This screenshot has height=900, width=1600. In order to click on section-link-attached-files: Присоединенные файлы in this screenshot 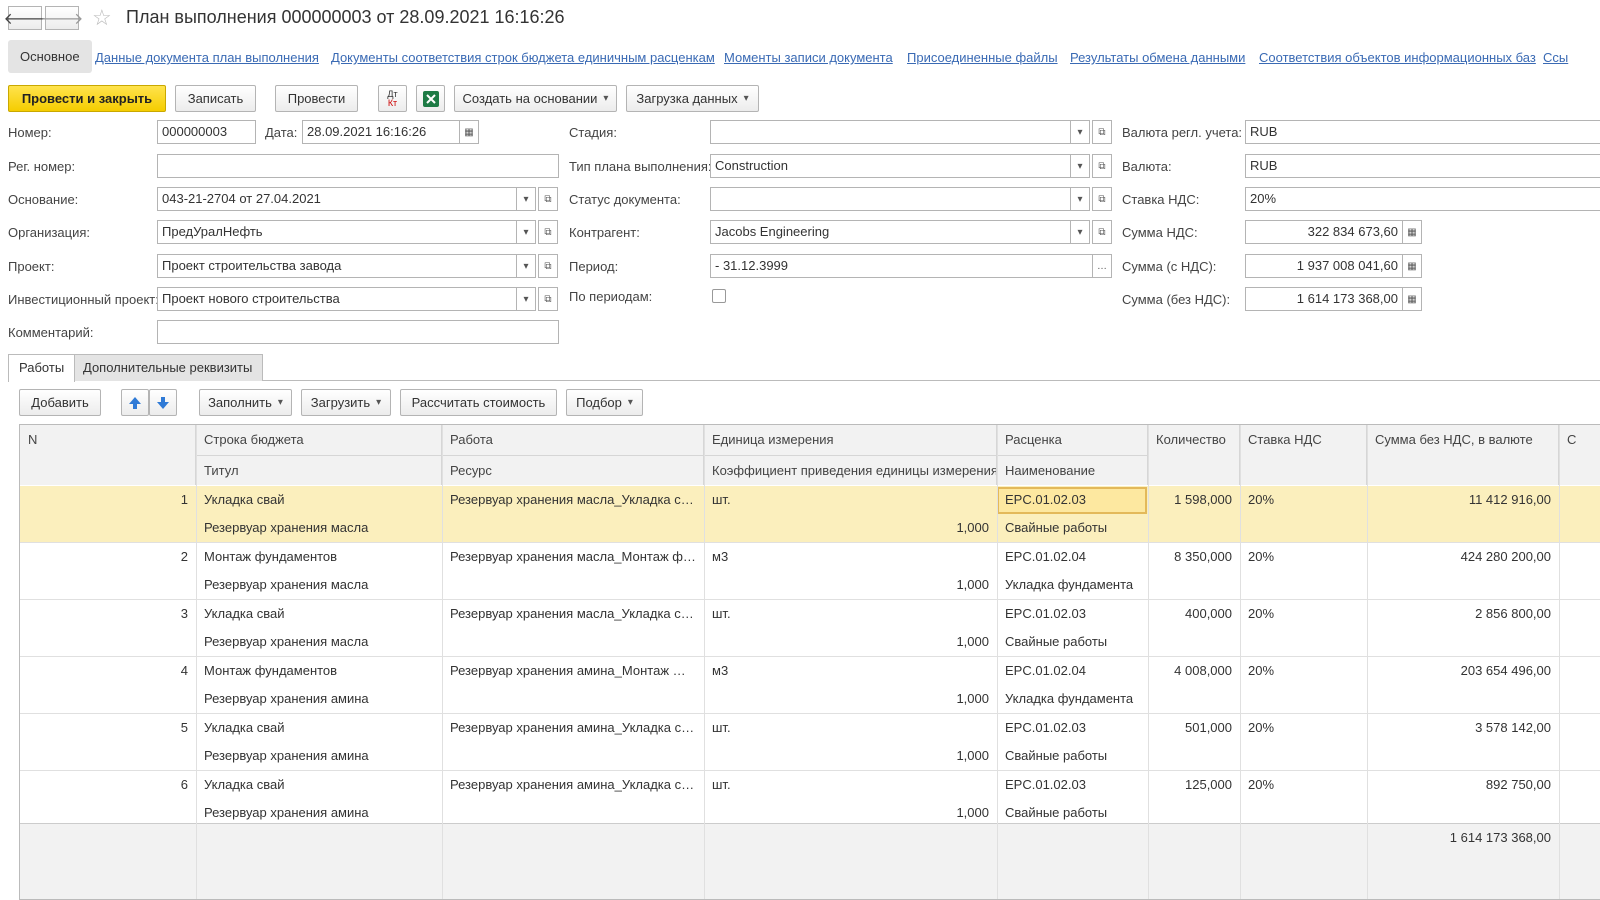, I will do `click(982, 57)`.